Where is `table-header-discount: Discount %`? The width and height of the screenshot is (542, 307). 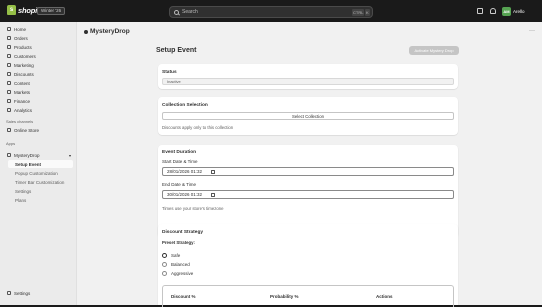 table-header-discount: Discount % is located at coordinates (183, 296).